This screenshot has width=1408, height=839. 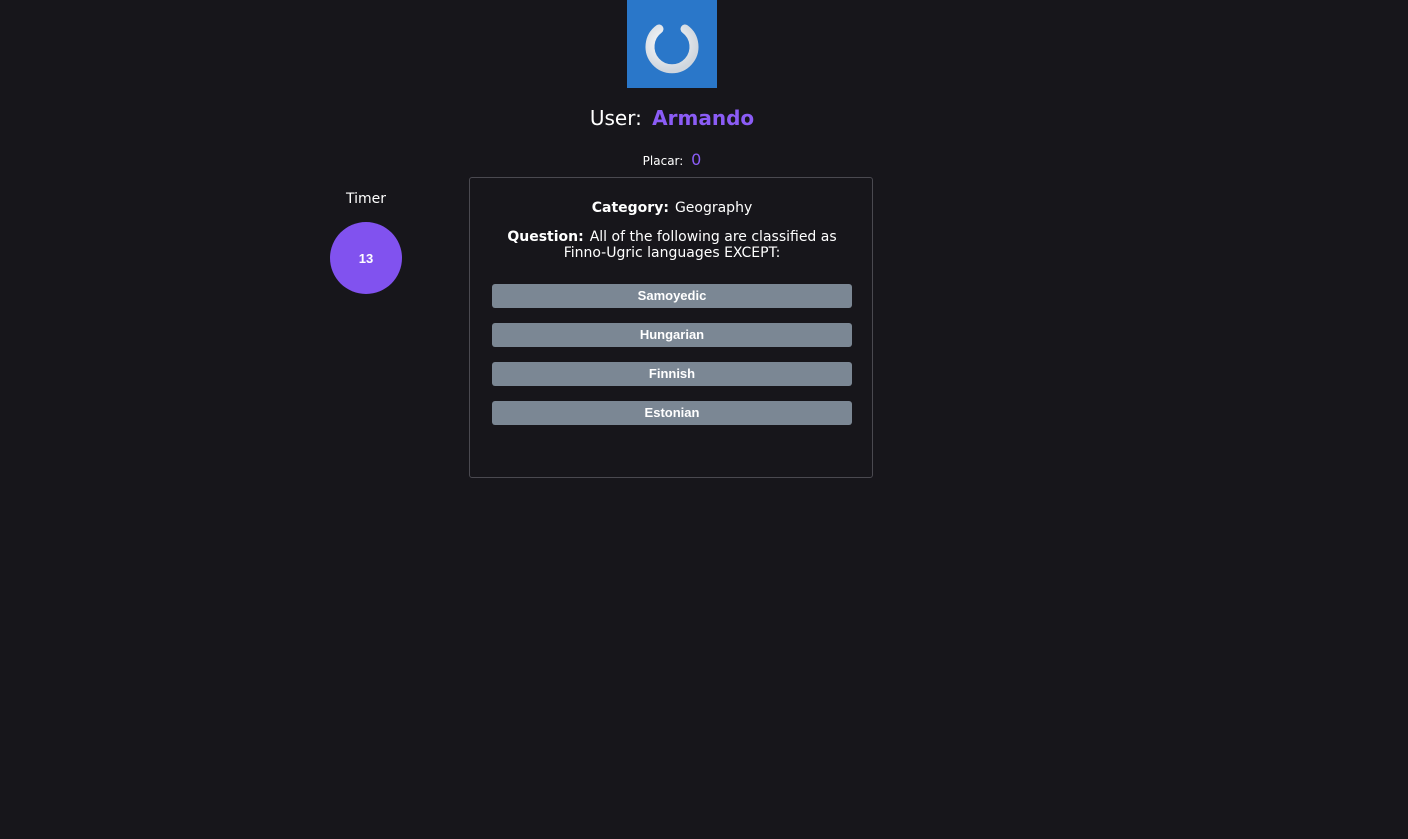 What do you see at coordinates (672, 335) in the screenshot?
I see `answer-button: Hungarian` at bounding box center [672, 335].